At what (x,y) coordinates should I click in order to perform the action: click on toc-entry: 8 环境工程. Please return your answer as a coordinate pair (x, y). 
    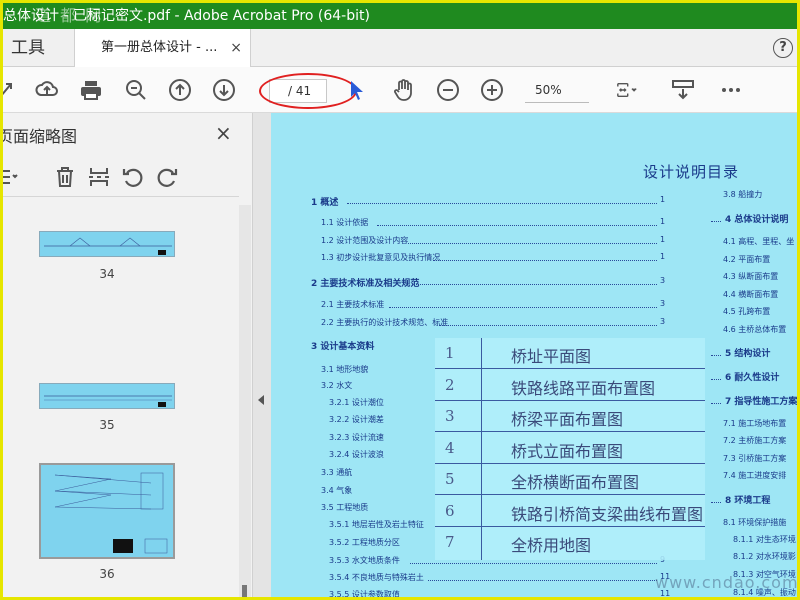
    Looking at the image, I should click on (747, 499).